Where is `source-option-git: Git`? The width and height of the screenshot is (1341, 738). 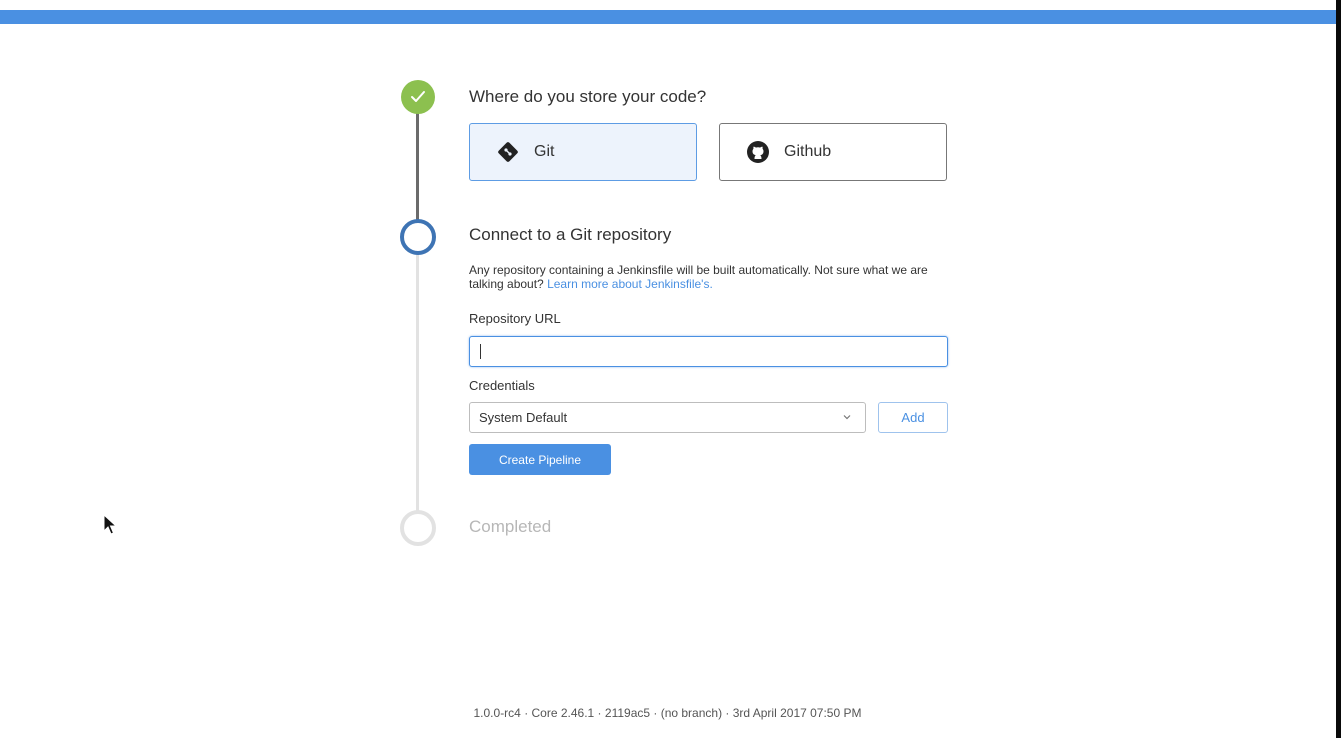 source-option-git: Git is located at coordinates (583, 152).